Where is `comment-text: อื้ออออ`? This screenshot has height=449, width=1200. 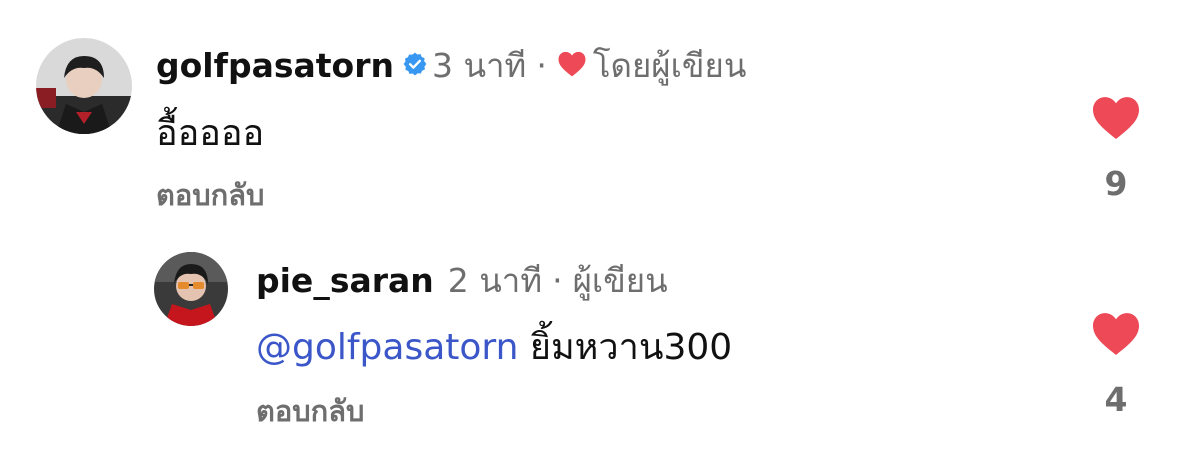
comment-text: อื้ออออ is located at coordinates (210, 133).